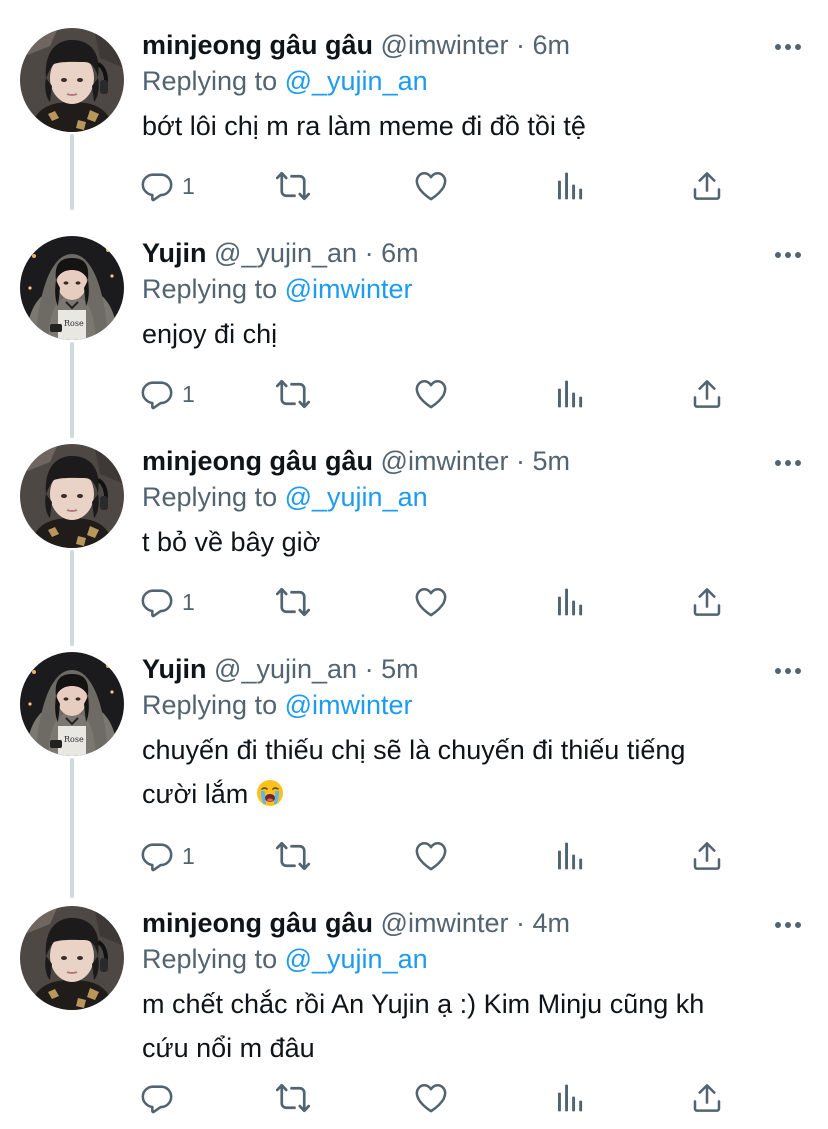  I want to click on tweet-text-line: cười lắm, so click(472, 794).